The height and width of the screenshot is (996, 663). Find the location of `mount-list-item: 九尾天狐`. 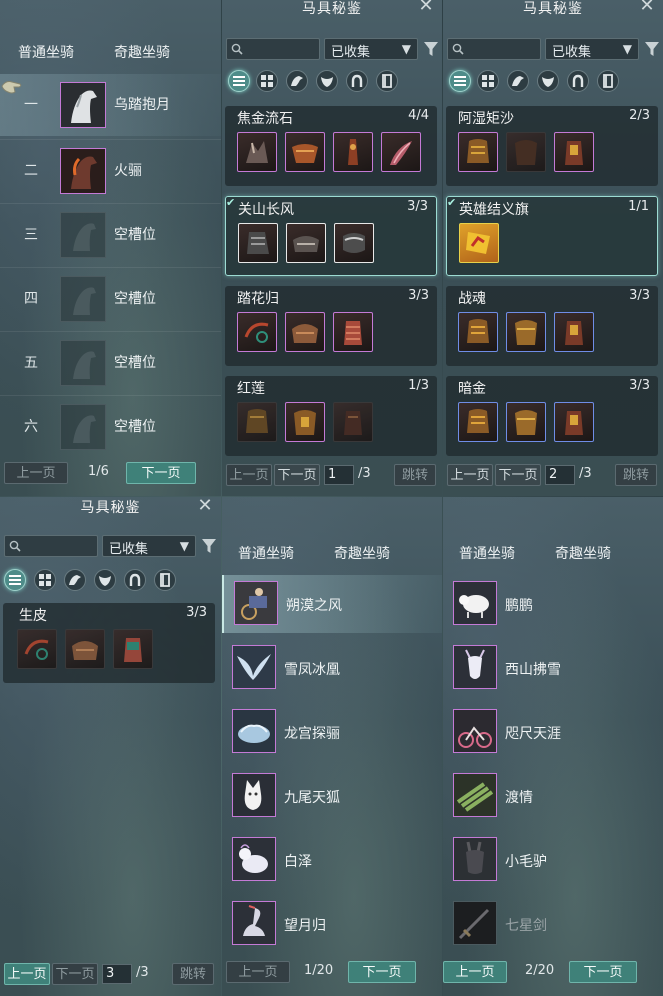

mount-list-item: 九尾天狐 is located at coordinates (332, 796).